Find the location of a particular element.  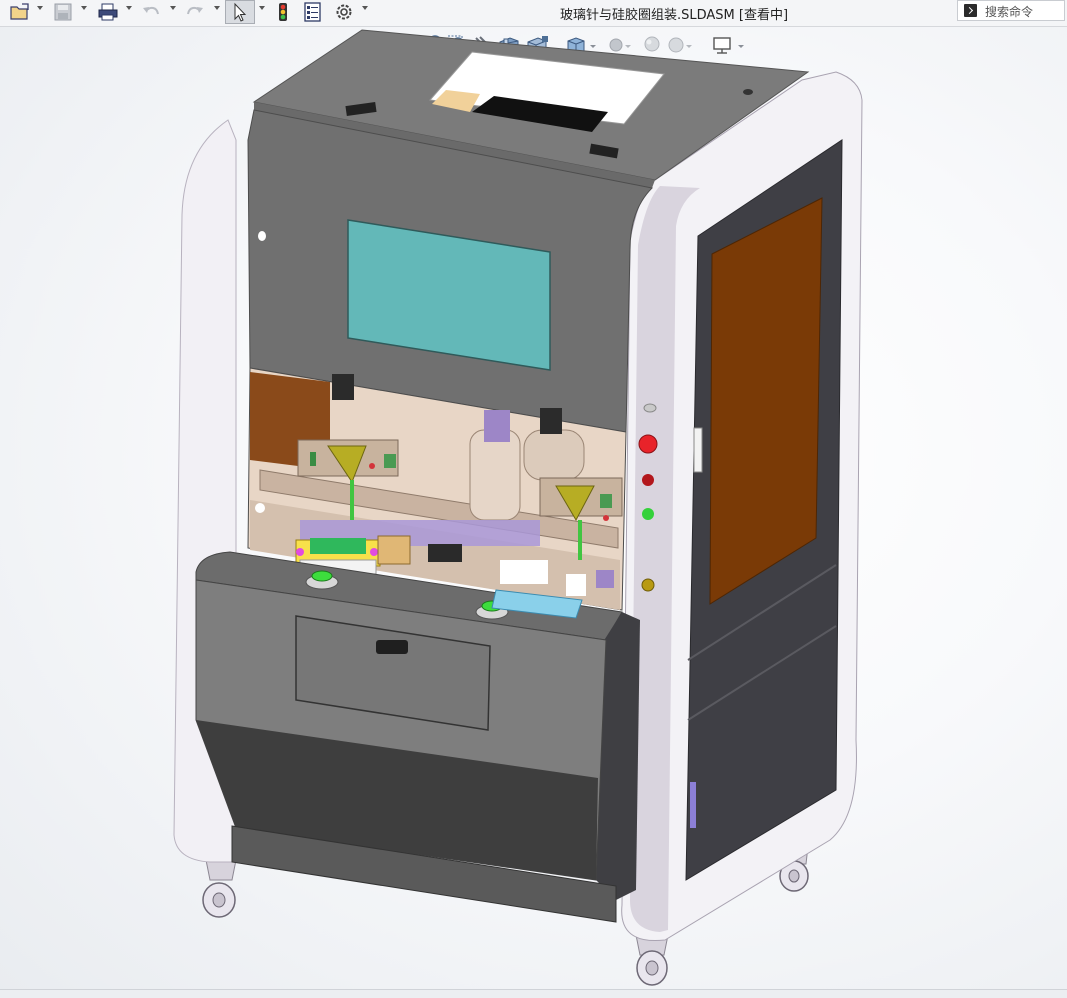

options-icon is located at coordinates (344, 12).